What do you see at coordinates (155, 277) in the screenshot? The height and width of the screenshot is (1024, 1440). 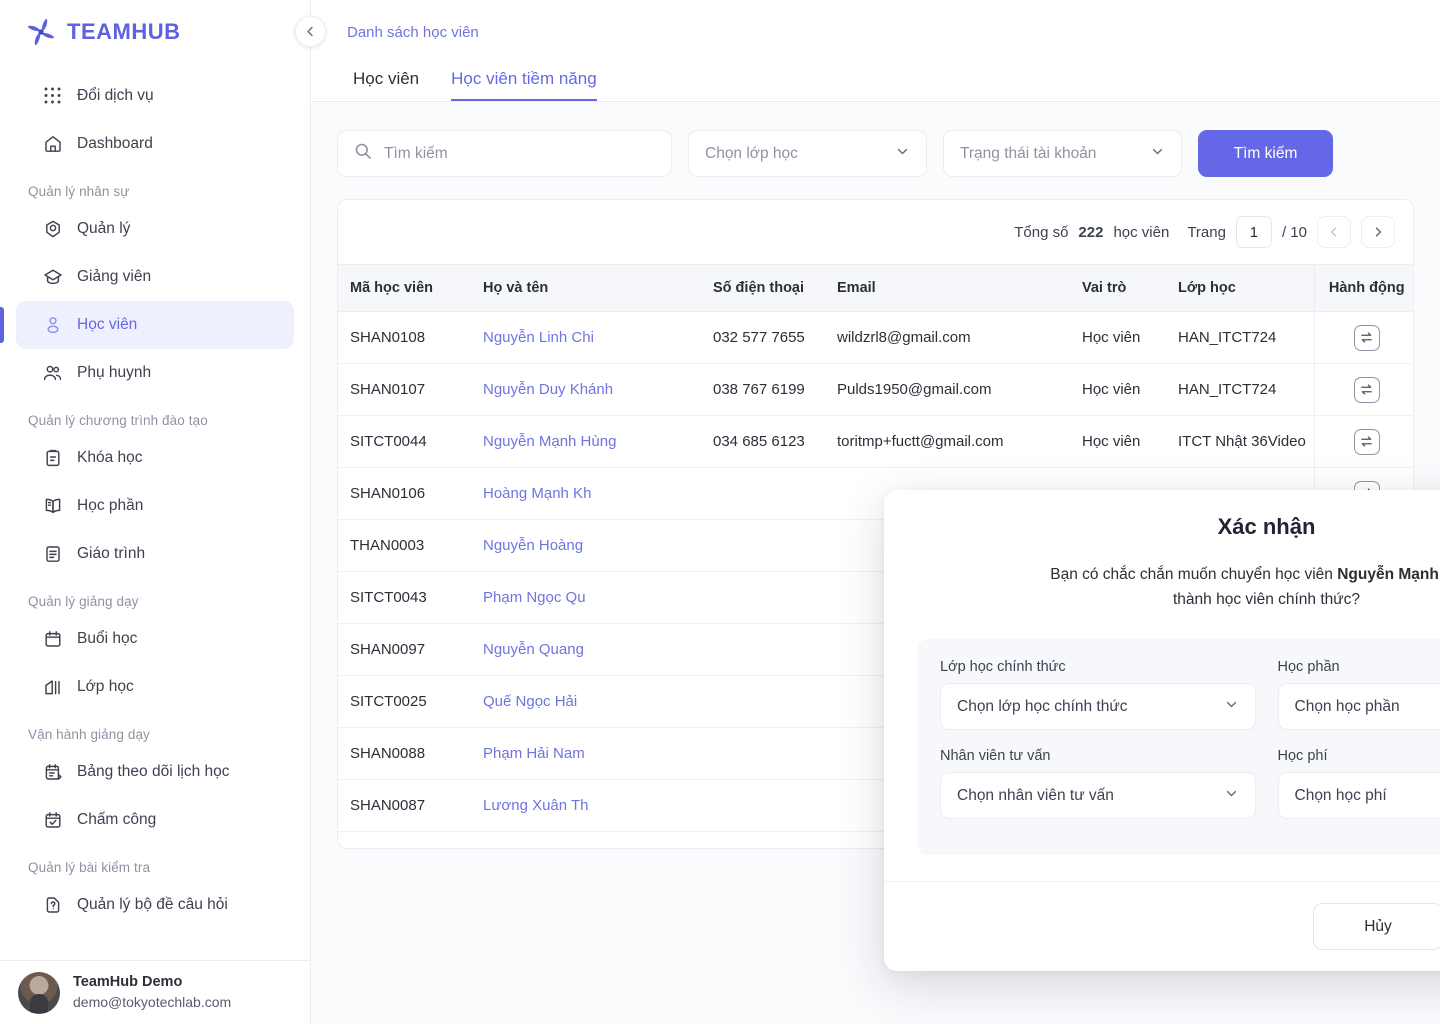 I see `sidebar-item-gi-ng-vi-n: Giảng viên` at bounding box center [155, 277].